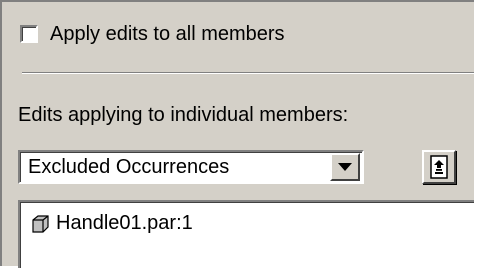 The width and height of the screenshot is (480, 268). What do you see at coordinates (248, 73) in the screenshot?
I see `group-separator` at bounding box center [248, 73].